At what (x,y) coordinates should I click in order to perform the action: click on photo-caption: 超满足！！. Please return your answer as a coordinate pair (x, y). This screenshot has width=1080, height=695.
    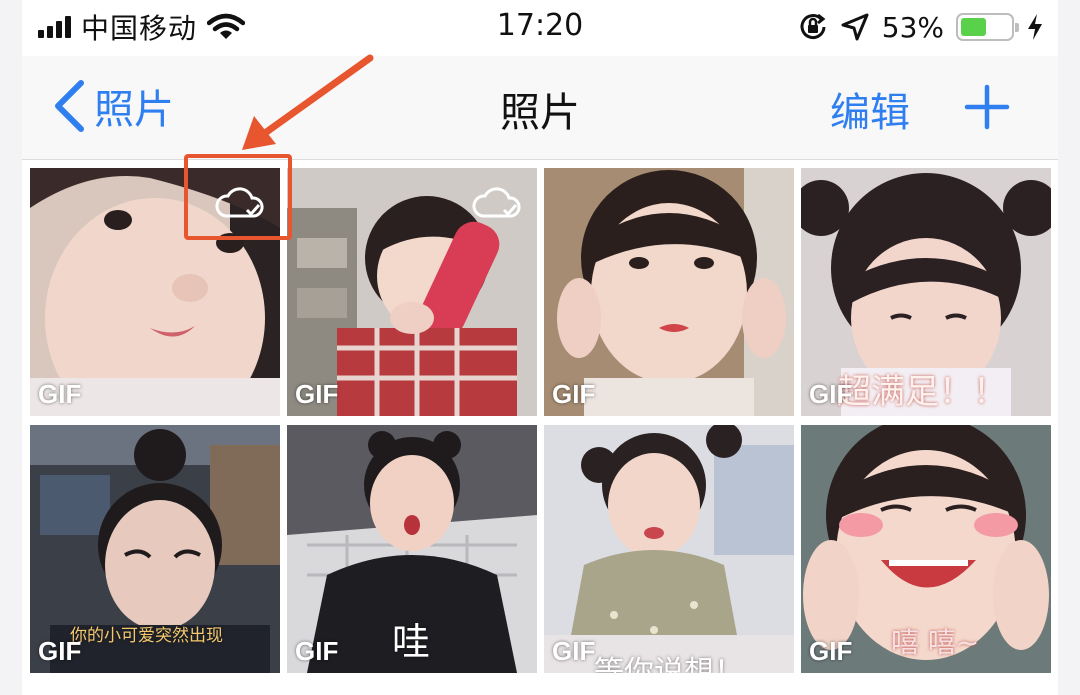
    Looking at the image, I should click on (922, 392).